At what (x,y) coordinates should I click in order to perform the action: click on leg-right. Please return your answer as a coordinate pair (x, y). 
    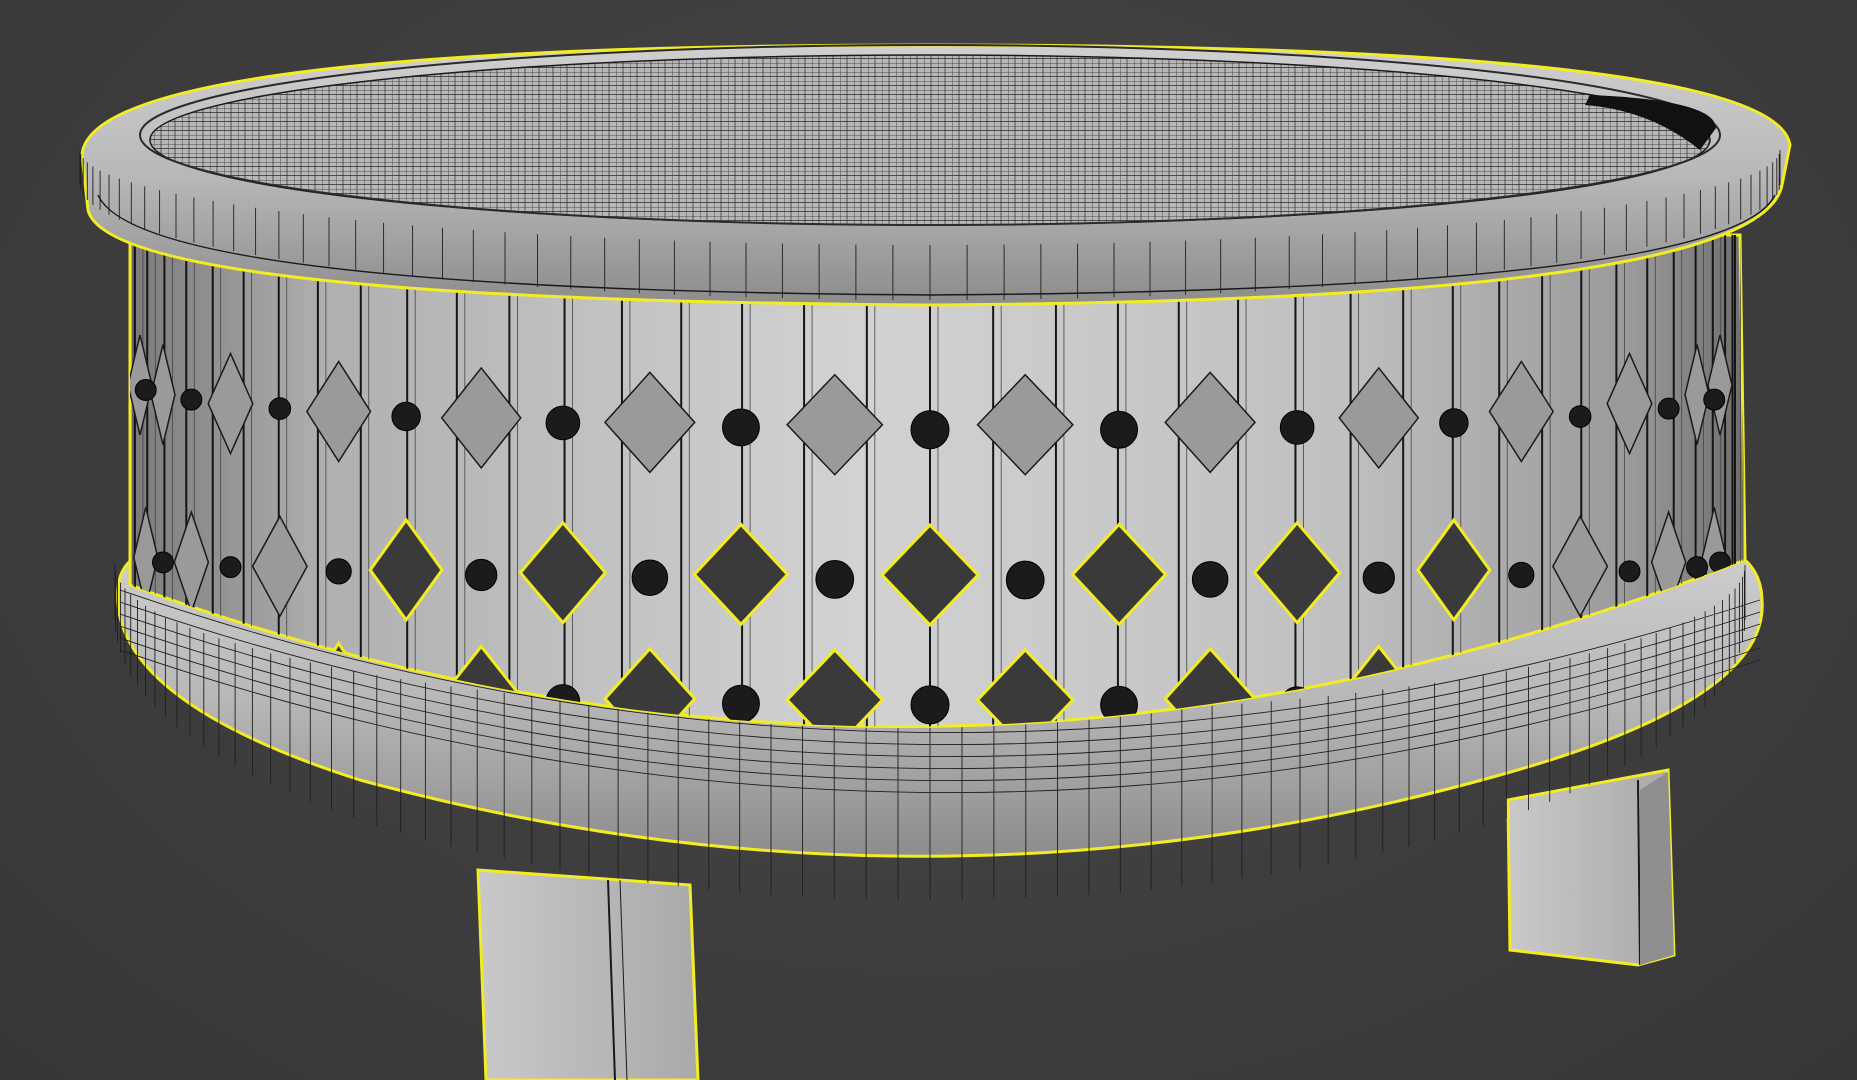
    Looking at the image, I should click on (1591, 867).